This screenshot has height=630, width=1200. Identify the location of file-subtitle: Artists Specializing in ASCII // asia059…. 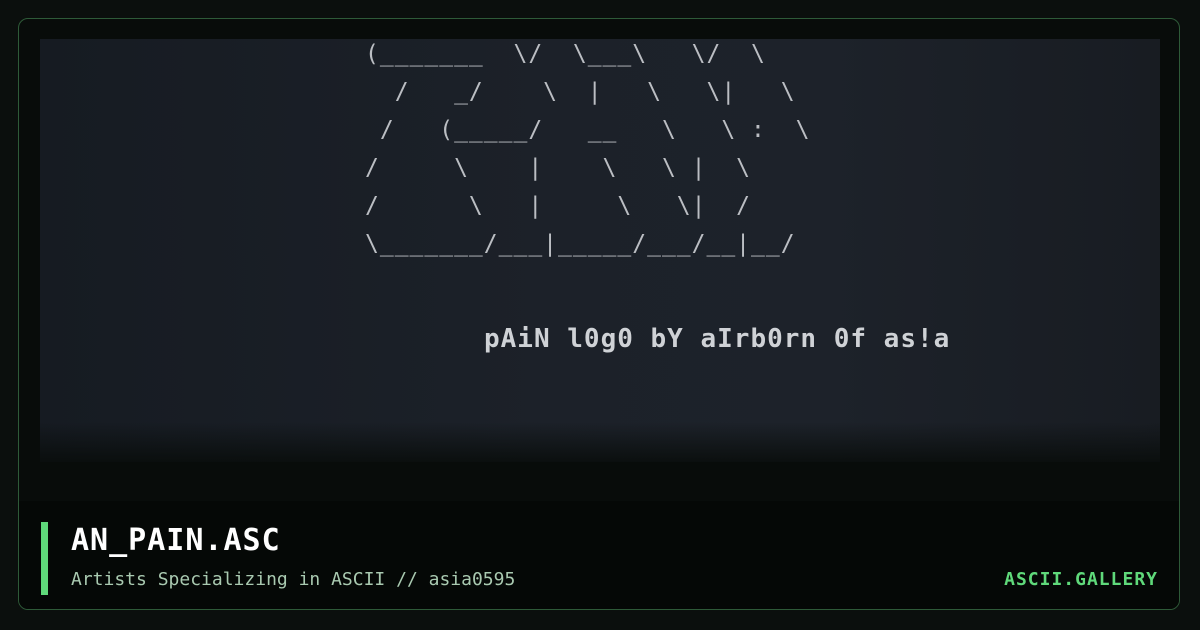
(293, 579).